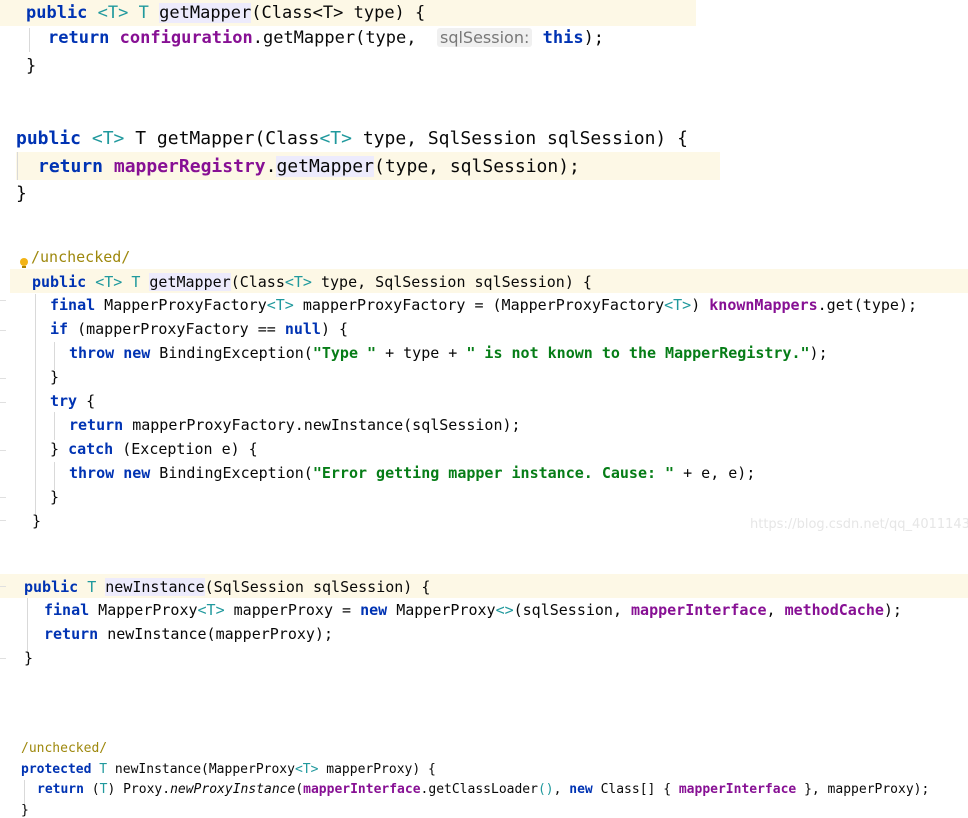 Image resolution: width=968 pixels, height=818 pixels. Describe the element at coordinates (257, 282) in the screenshot. I see `signature-text: (Class` at that location.